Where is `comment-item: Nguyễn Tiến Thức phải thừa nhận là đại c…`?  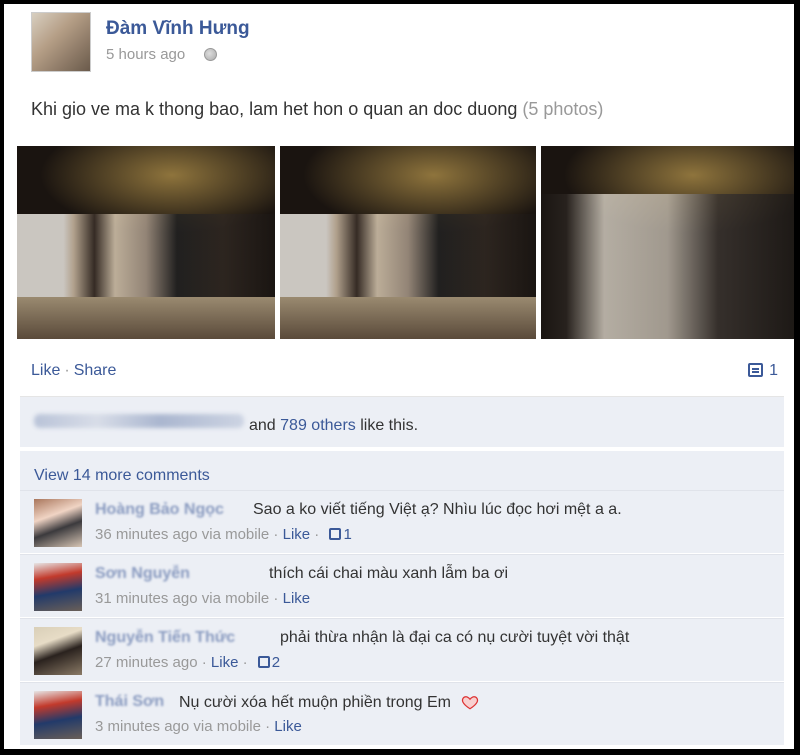
comment-item: Nguyễn Tiến Thức phải thừa nhận là đại c… is located at coordinates (402, 649).